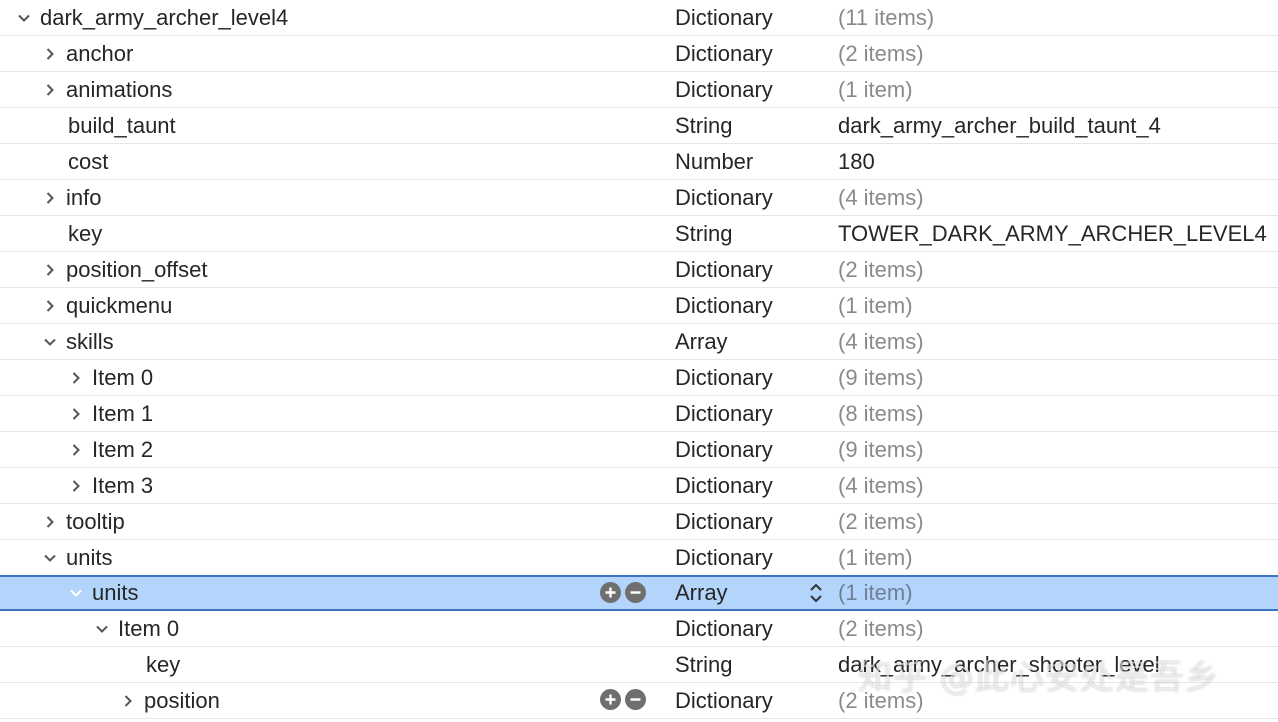 This screenshot has height=722, width=1278. Describe the element at coordinates (123, 269) in the screenshot. I see `key-cell: position_offset` at that location.